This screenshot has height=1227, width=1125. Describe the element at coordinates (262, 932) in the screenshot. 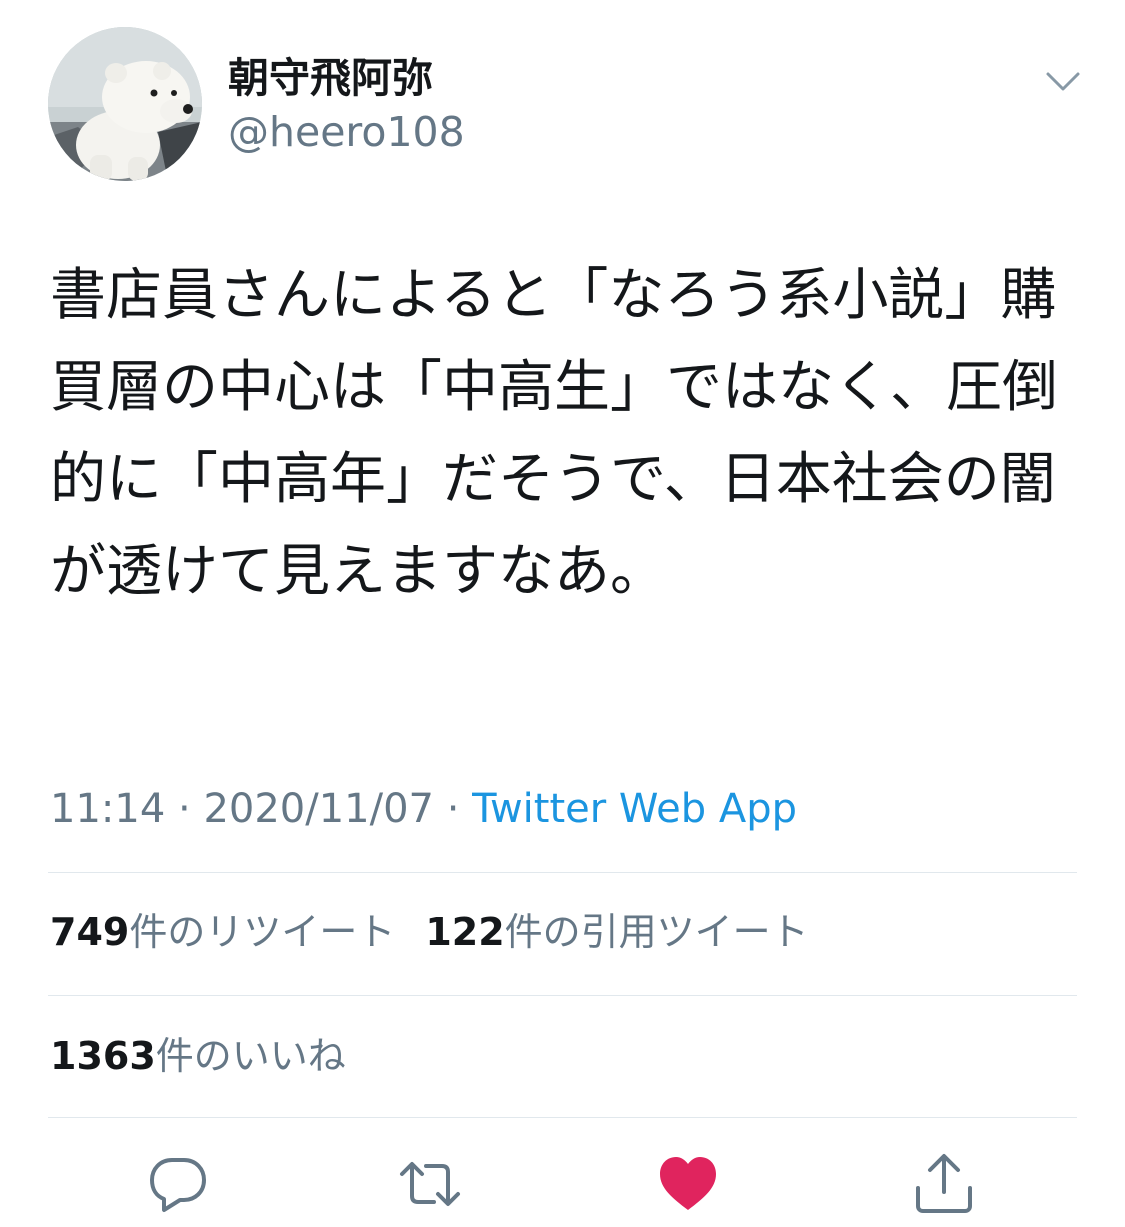

I see `retweets-label: 件のリツイート` at that location.